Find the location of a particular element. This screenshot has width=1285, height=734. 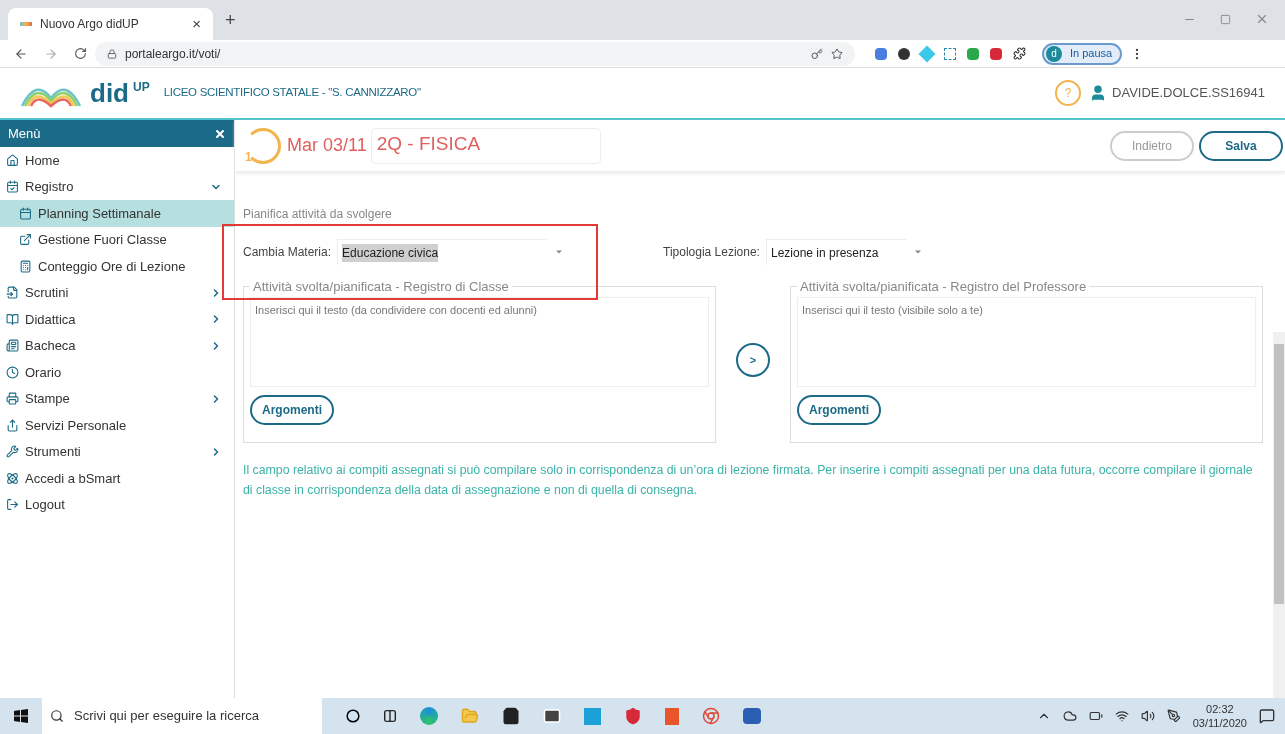

class-subject-field: 2Q - FISICA is located at coordinates (485, 145).